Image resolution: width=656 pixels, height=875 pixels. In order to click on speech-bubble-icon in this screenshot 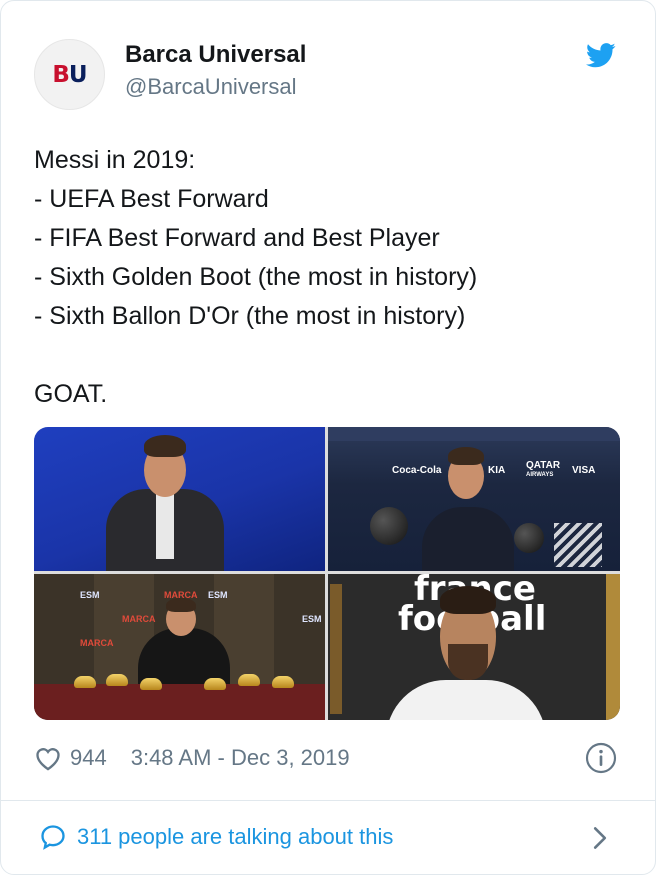, I will do `click(53, 837)`.